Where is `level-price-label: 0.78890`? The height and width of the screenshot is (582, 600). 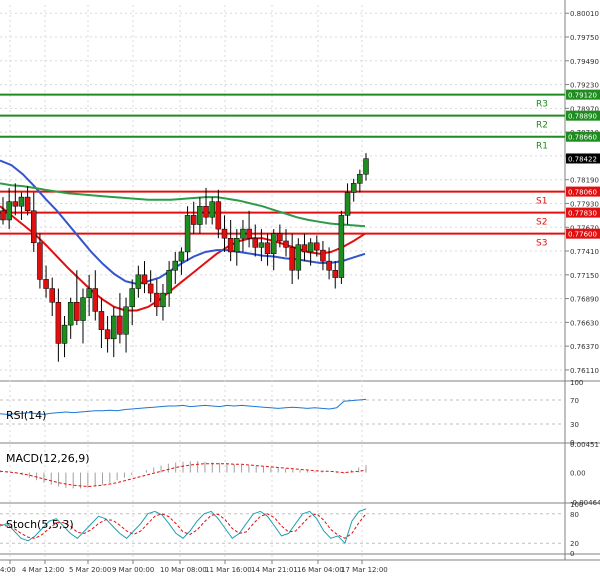
level-price-label: 0.78890 is located at coordinates (582, 117).